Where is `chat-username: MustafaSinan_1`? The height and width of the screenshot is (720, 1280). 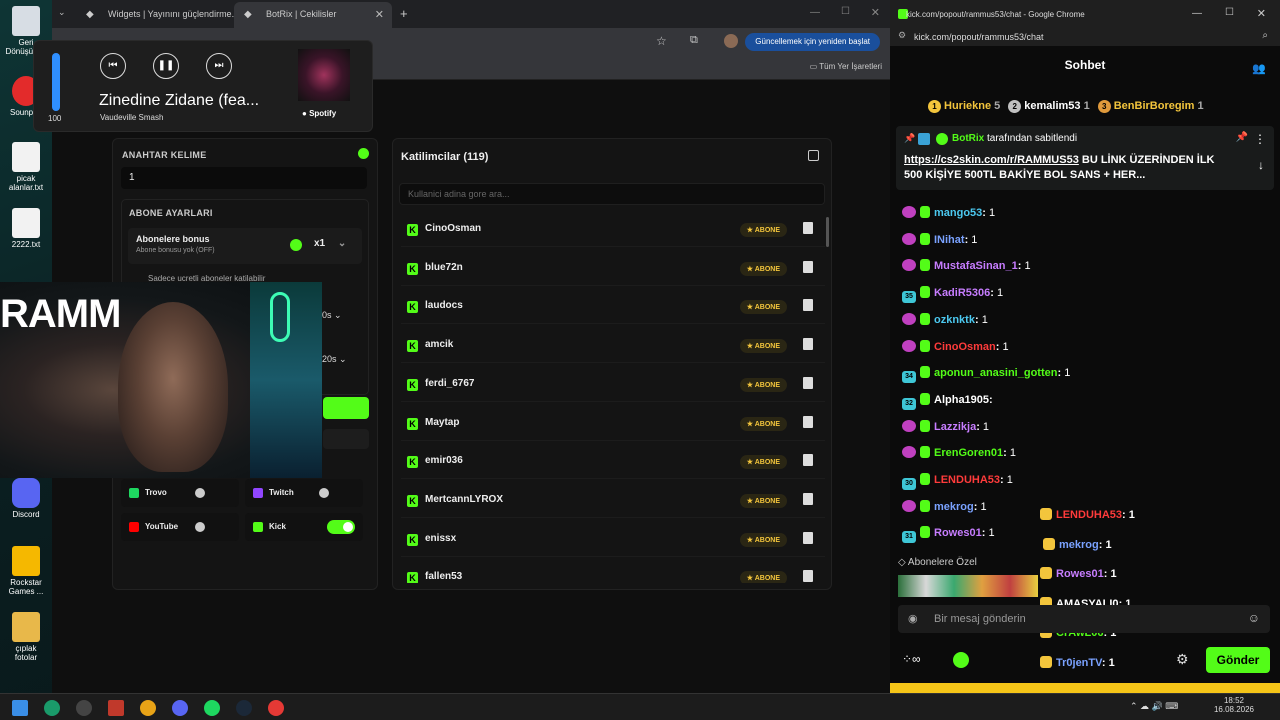 chat-username: MustafaSinan_1 is located at coordinates (976, 266).